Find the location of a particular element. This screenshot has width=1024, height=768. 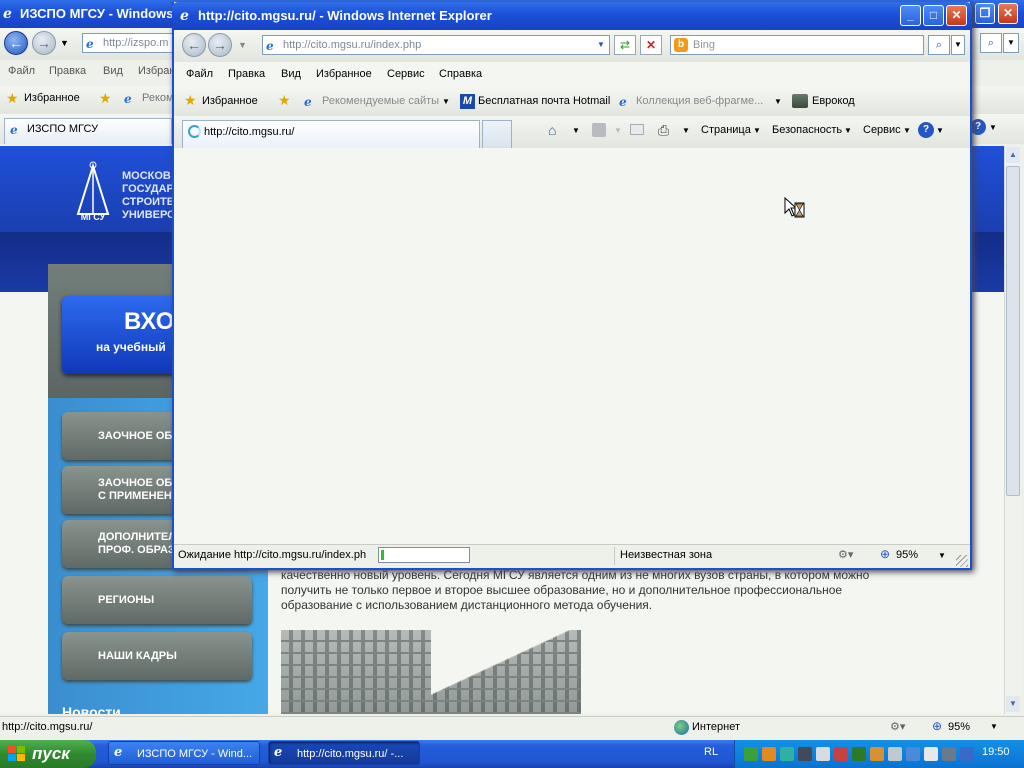

background-zoom: 95% is located at coordinates (959, 727).